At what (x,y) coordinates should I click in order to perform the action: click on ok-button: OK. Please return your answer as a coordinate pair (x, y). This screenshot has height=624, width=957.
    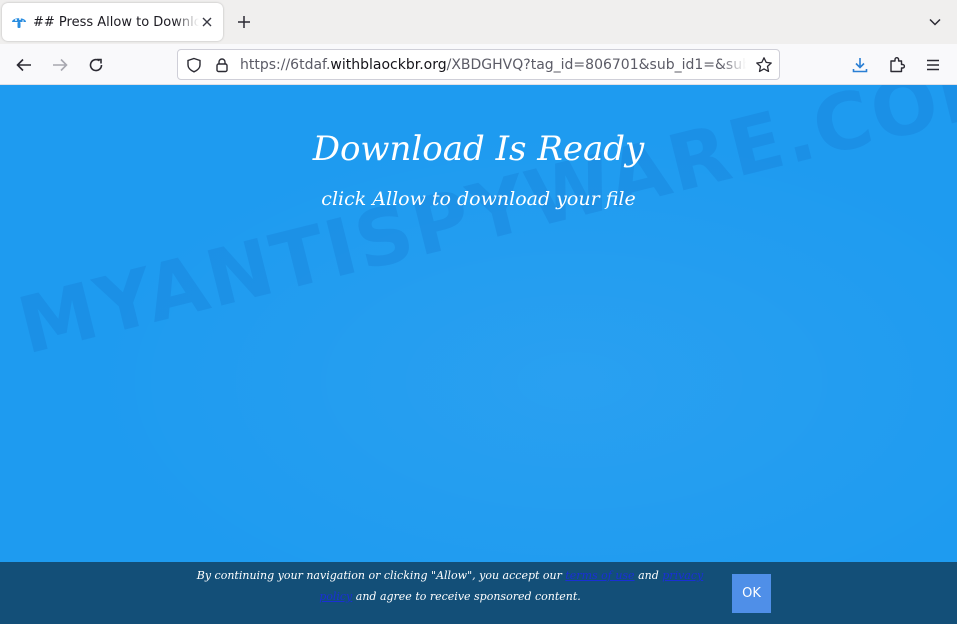
    Looking at the image, I should click on (751, 593).